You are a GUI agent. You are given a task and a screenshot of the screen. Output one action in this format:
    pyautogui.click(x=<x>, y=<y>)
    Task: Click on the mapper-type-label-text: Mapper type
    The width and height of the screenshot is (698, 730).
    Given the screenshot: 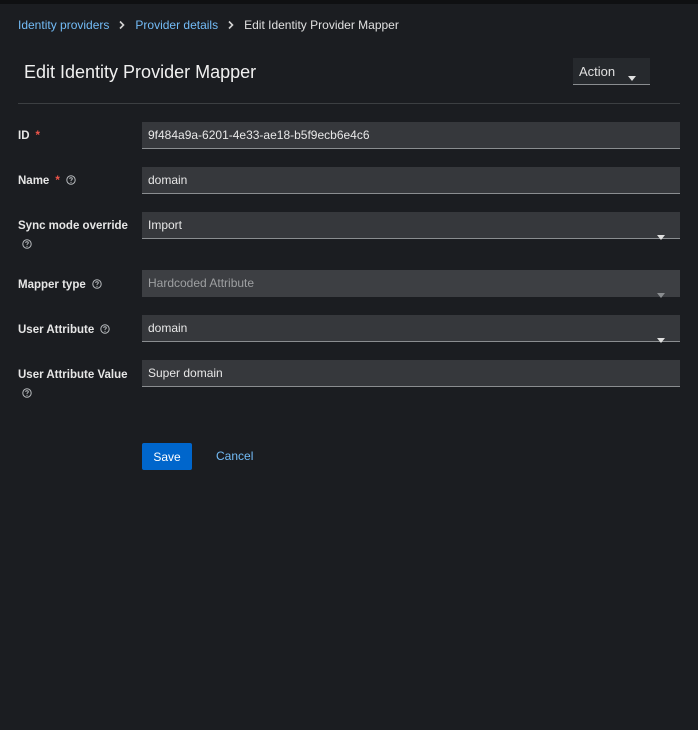 What is the action you would take?
    pyautogui.click(x=52, y=285)
    